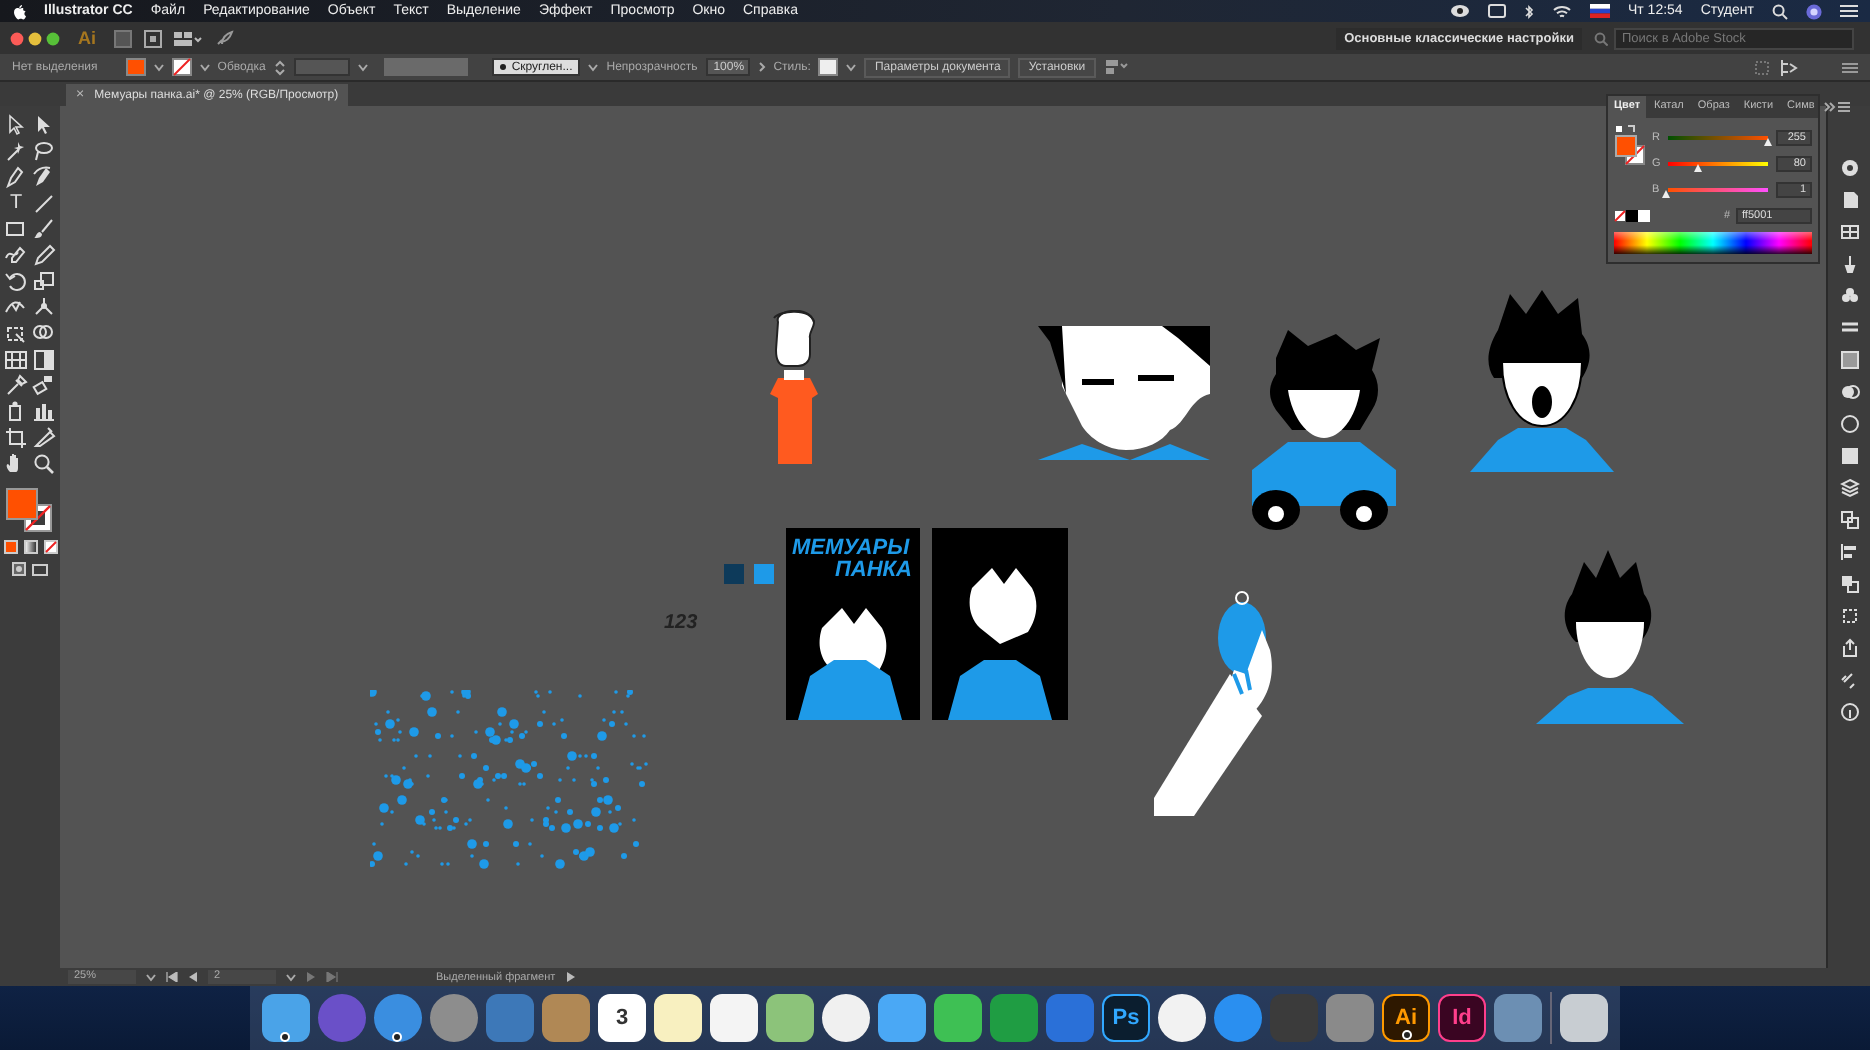 This screenshot has width=1870, height=1050. Describe the element at coordinates (44, 412) in the screenshot. I see `bar-chart-icon` at that location.